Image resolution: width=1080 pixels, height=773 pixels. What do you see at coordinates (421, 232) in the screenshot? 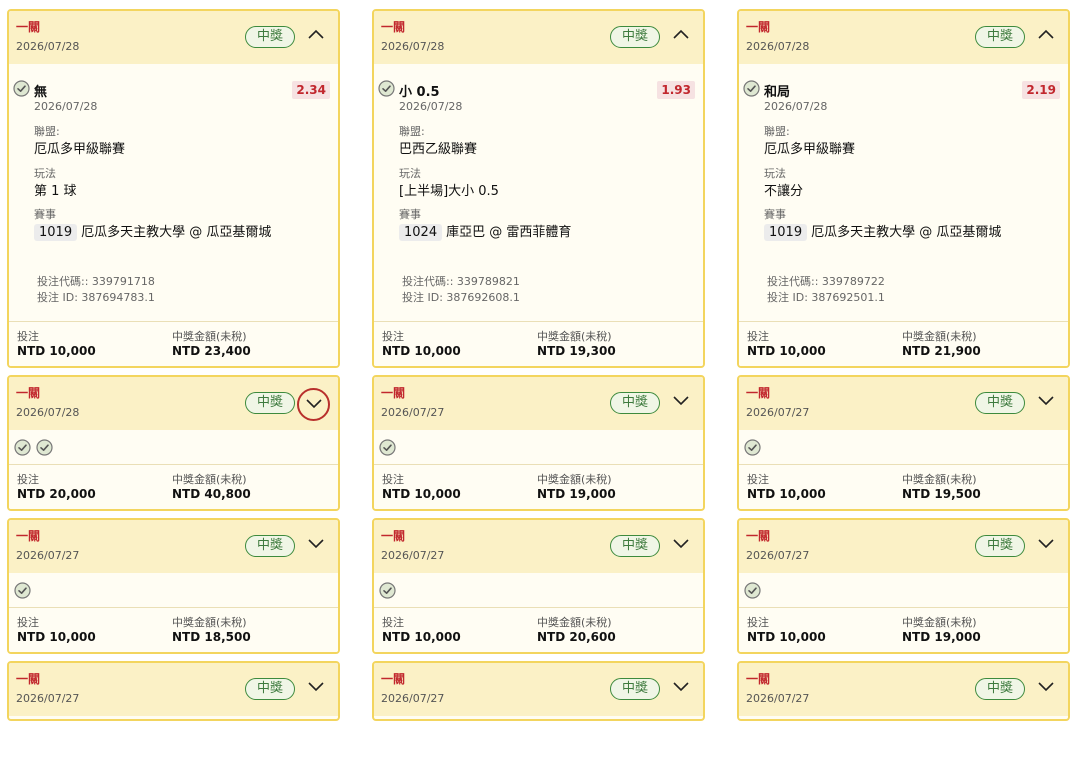
I see `match-id: 1024` at bounding box center [421, 232].